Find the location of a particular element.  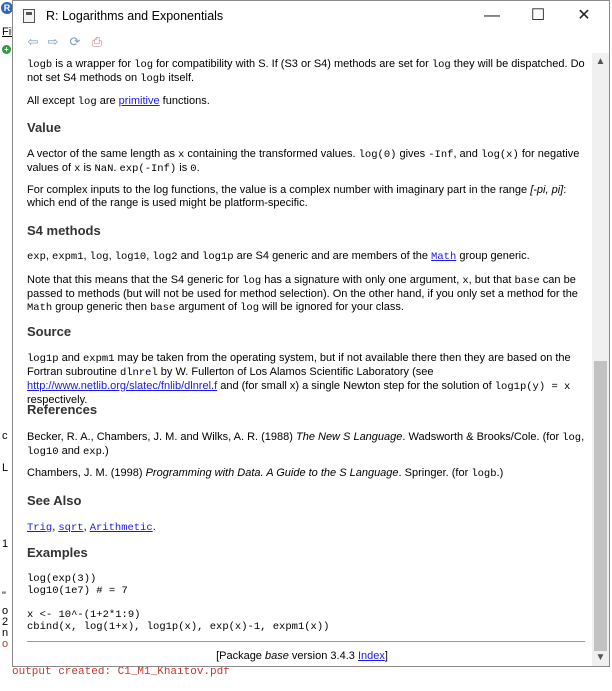

maximize-button: ☐ is located at coordinates (538, 16).